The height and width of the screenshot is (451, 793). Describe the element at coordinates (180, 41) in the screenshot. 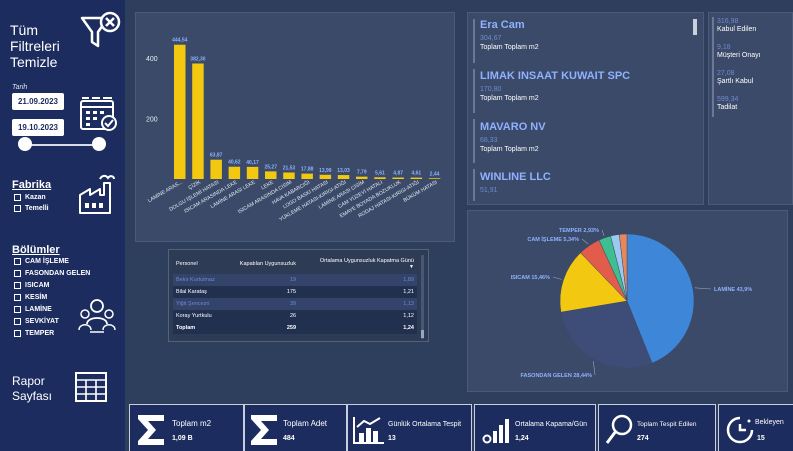

I see `bar-value-label: 444,54` at that location.